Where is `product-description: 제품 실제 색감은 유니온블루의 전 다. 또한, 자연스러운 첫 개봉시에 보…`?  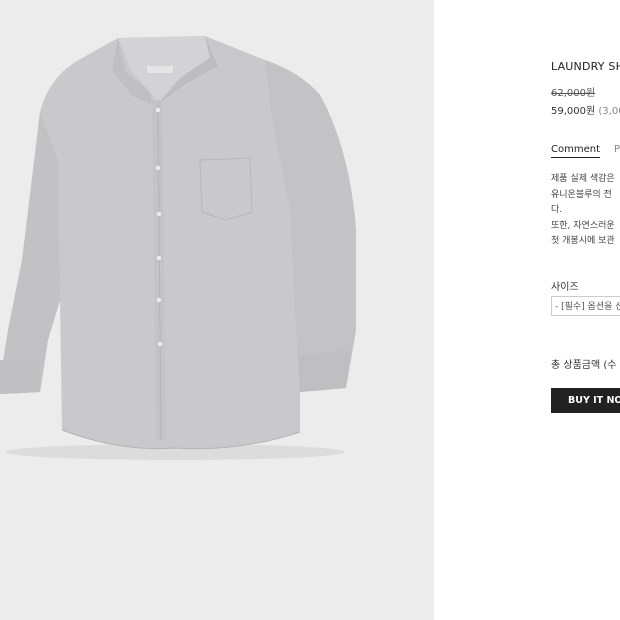 product-description: 제품 실제 색감은 유니온블루의 전 다. 또한, 자연스러운 첫 개봉시에 보… is located at coordinates (583, 211).